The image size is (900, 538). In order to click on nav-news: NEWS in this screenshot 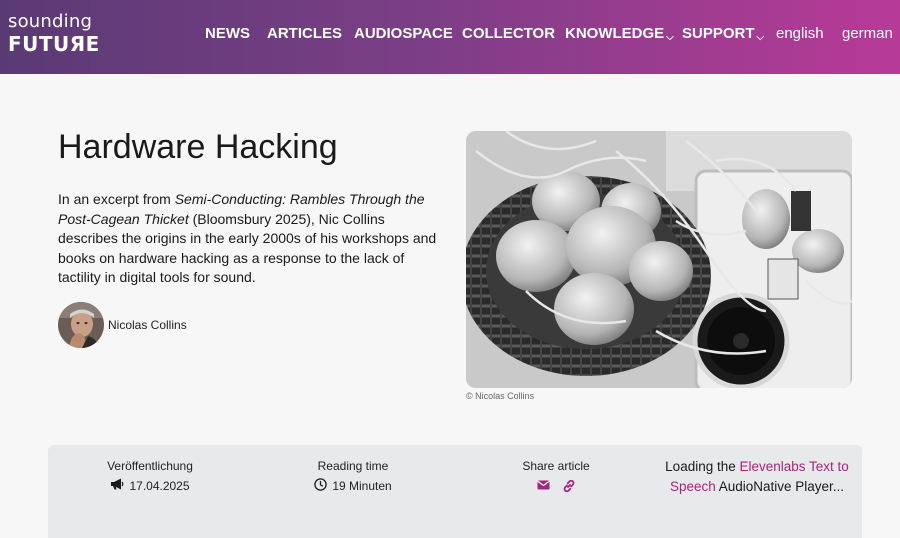, I will do `click(227, 33)`.